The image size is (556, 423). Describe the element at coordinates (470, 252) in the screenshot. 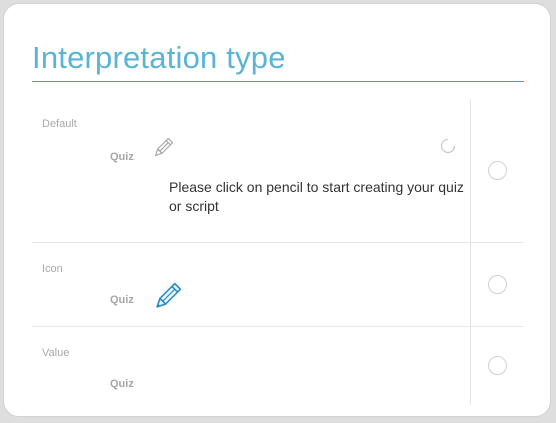

I see `column-divider` at that location.